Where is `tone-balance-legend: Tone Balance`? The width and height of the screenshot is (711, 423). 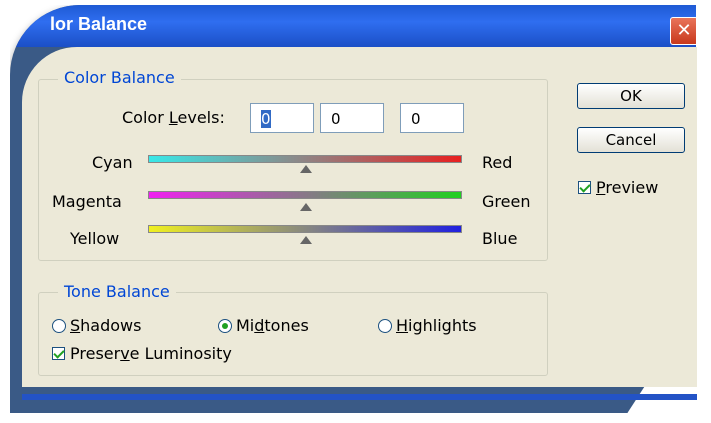 tone-balance-legend: Tone Balance is located at coordinates (117, 291).